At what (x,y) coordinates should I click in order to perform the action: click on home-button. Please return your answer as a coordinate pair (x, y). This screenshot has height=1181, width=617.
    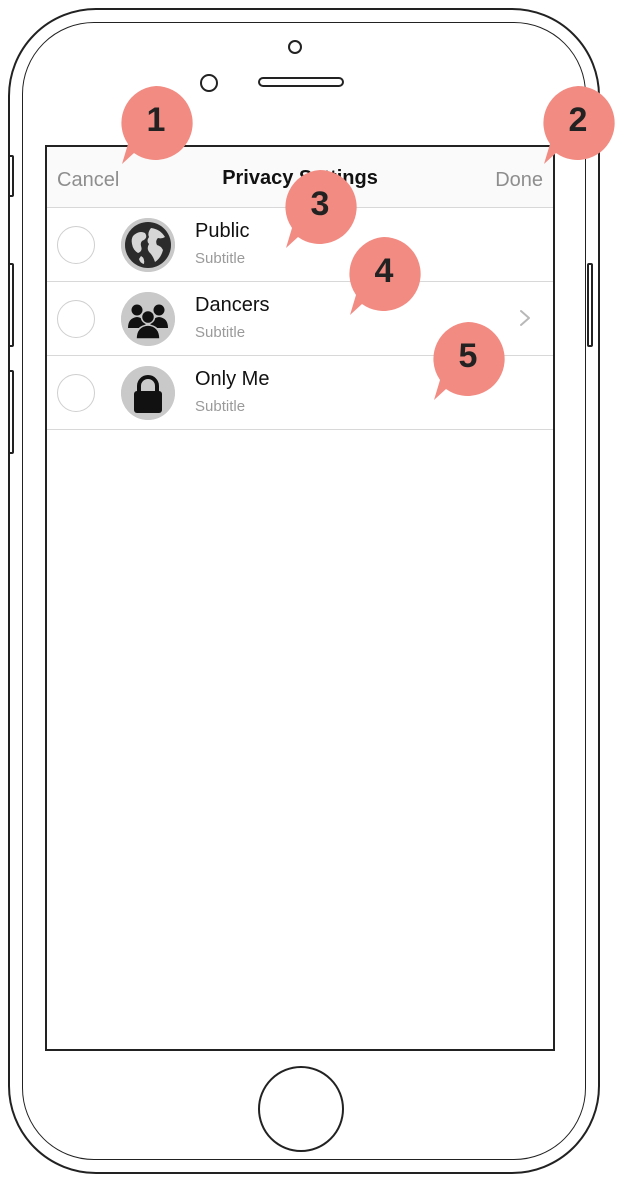
    Looking at the image, I should click on (301, 1109).